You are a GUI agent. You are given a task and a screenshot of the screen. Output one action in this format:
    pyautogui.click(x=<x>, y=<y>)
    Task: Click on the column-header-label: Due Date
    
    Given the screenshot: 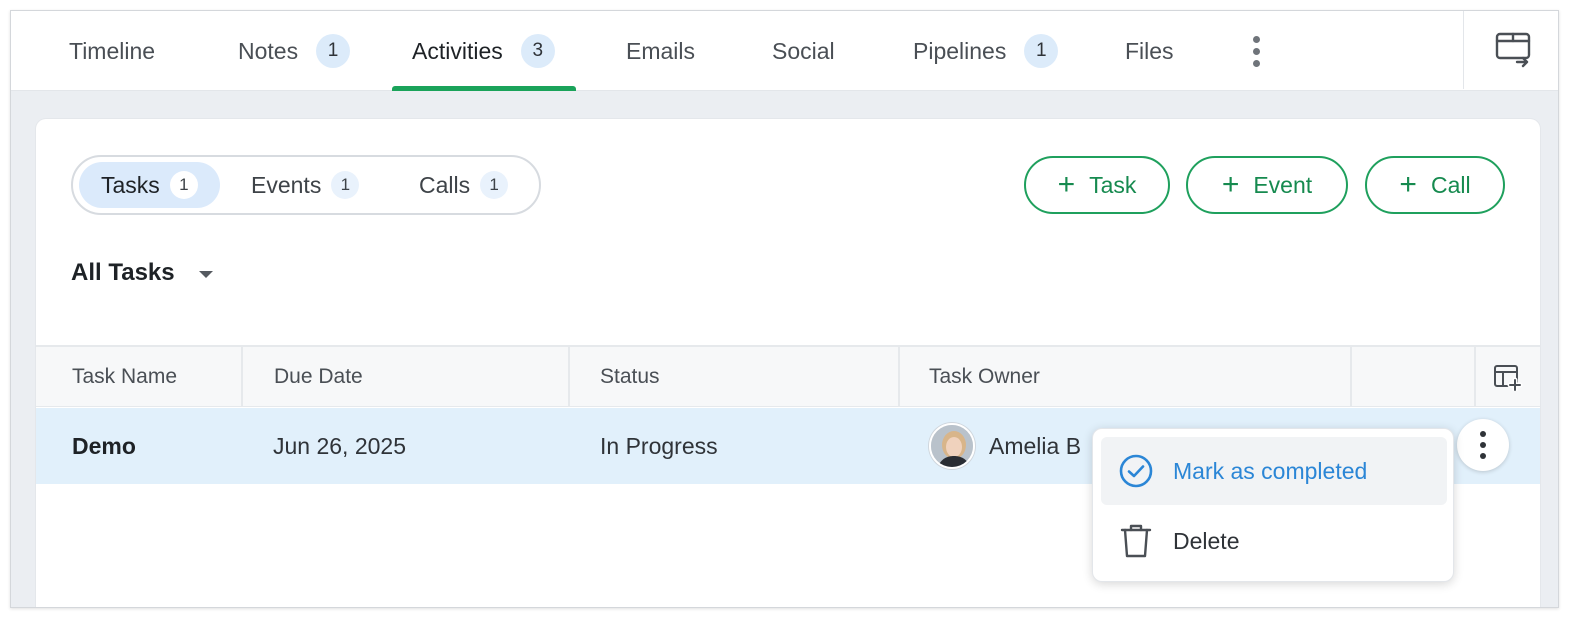 What is the action you would take?
    pyautogui.click(x=318, y=376)
    